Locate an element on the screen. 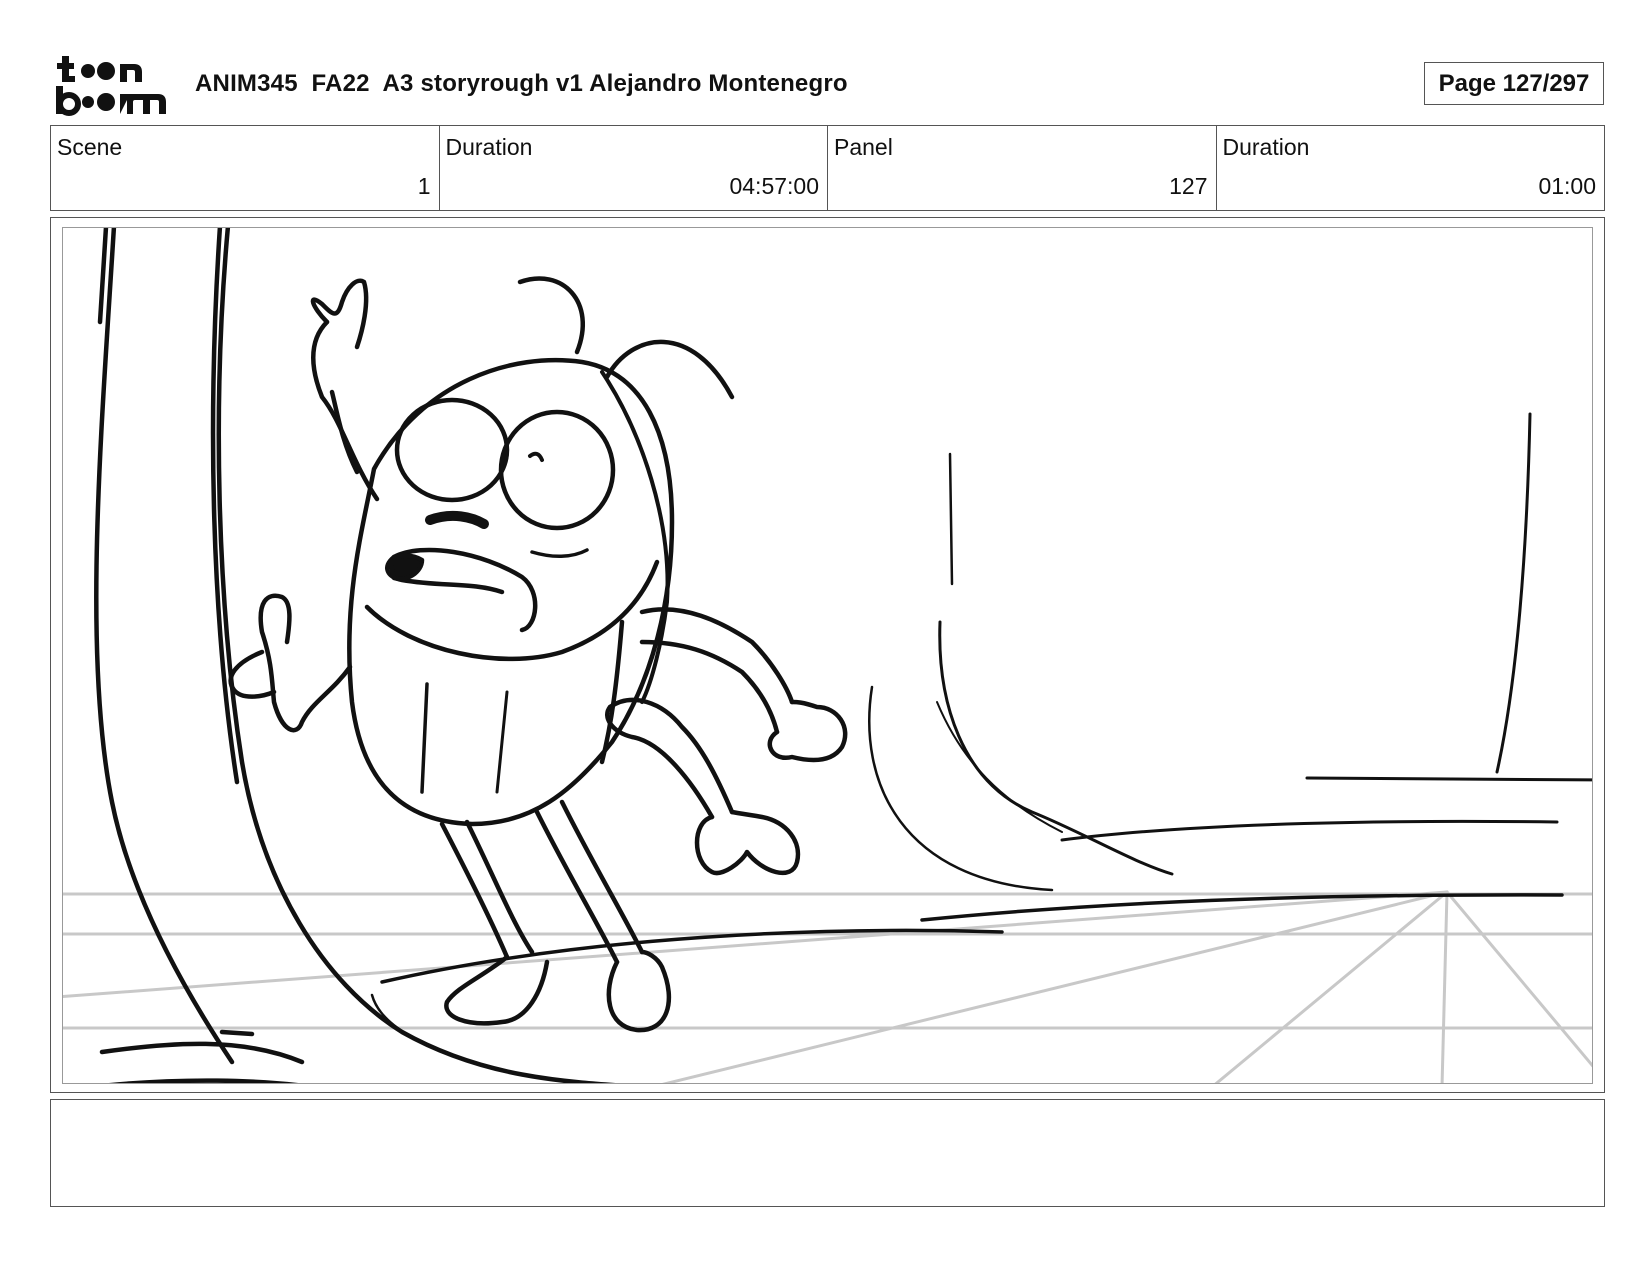 This screenshot has width=1650, height=1275. scene-duration-label: Duration is located at coordinates (489, 147).